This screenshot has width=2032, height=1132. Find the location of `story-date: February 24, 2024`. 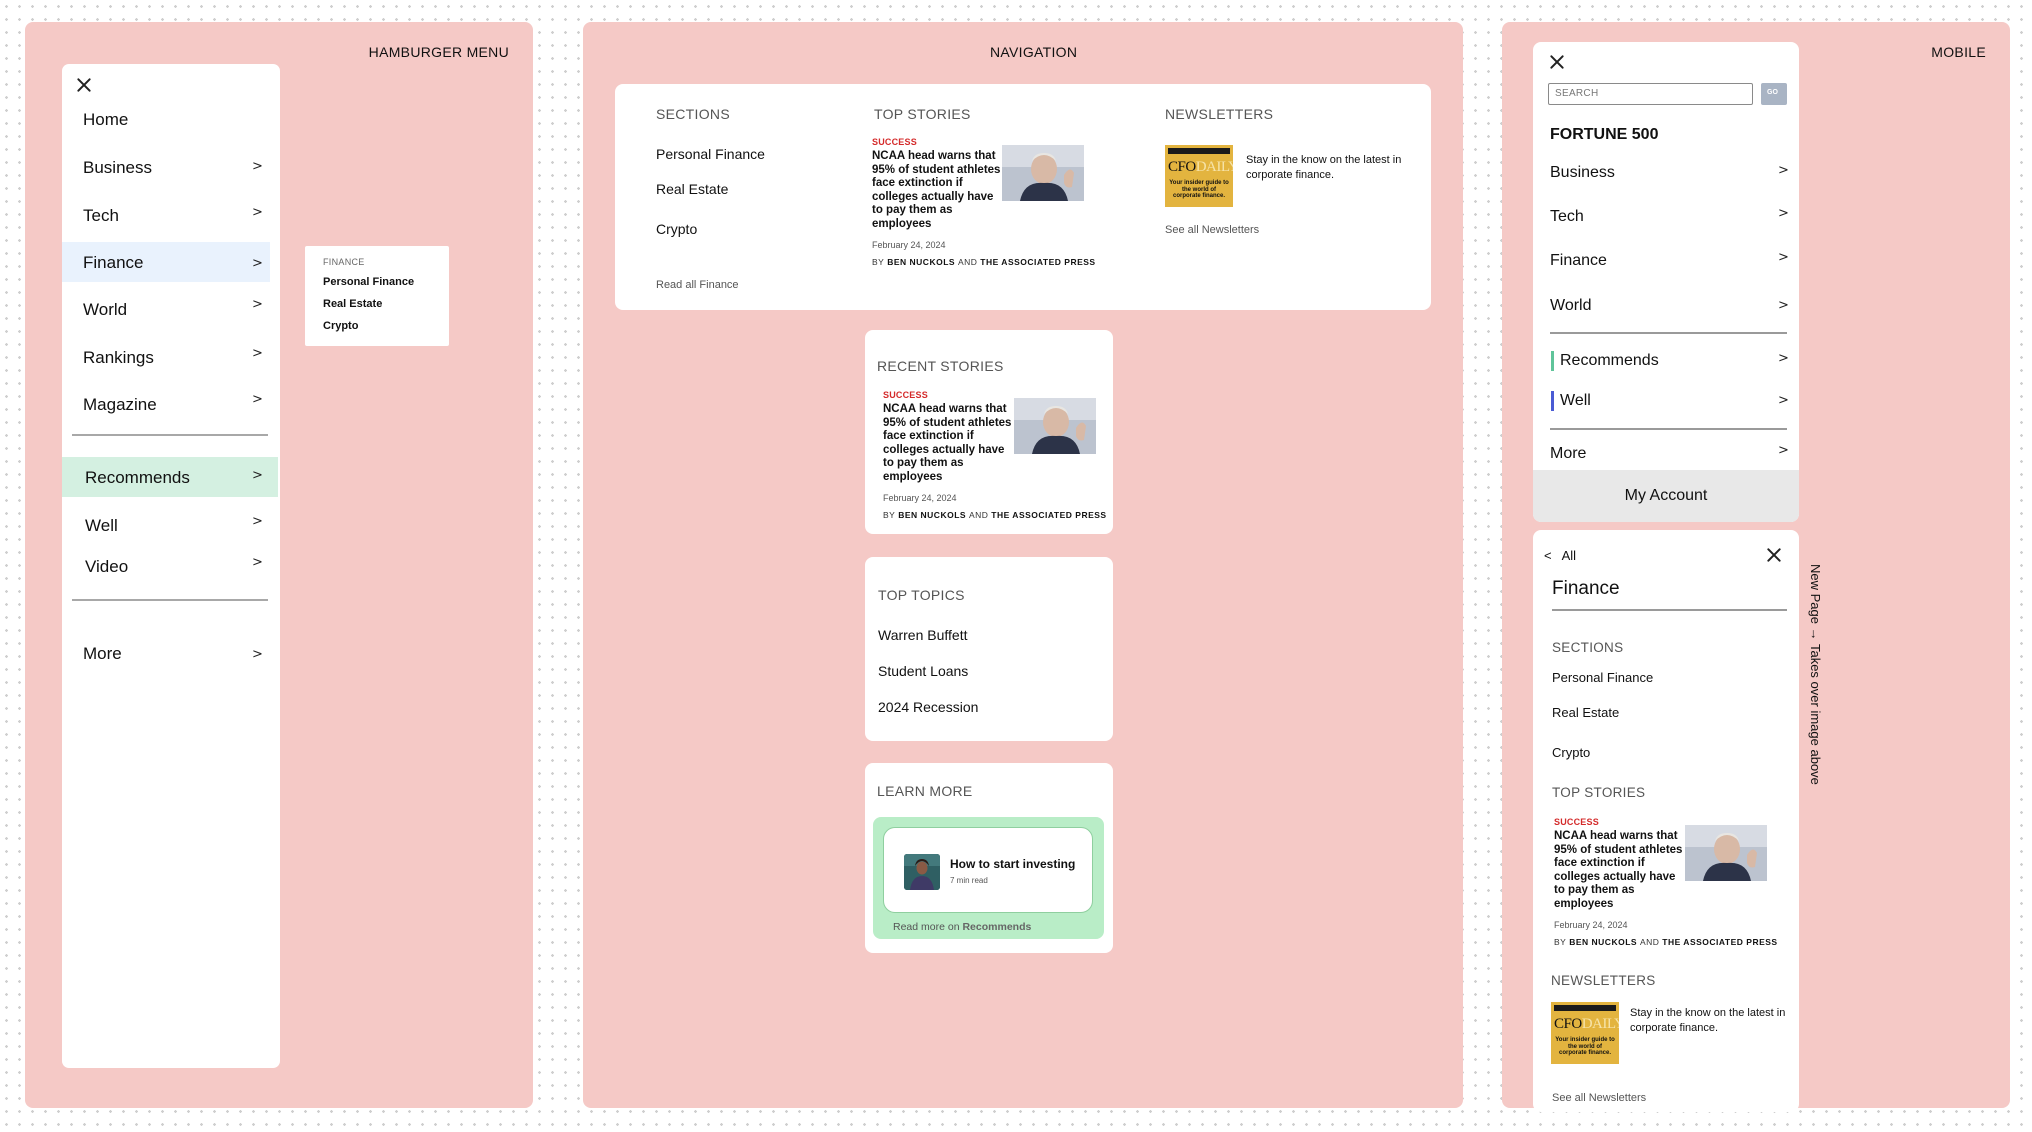

story-date: February 24, 2024 is located at coordinates (1591, 925).